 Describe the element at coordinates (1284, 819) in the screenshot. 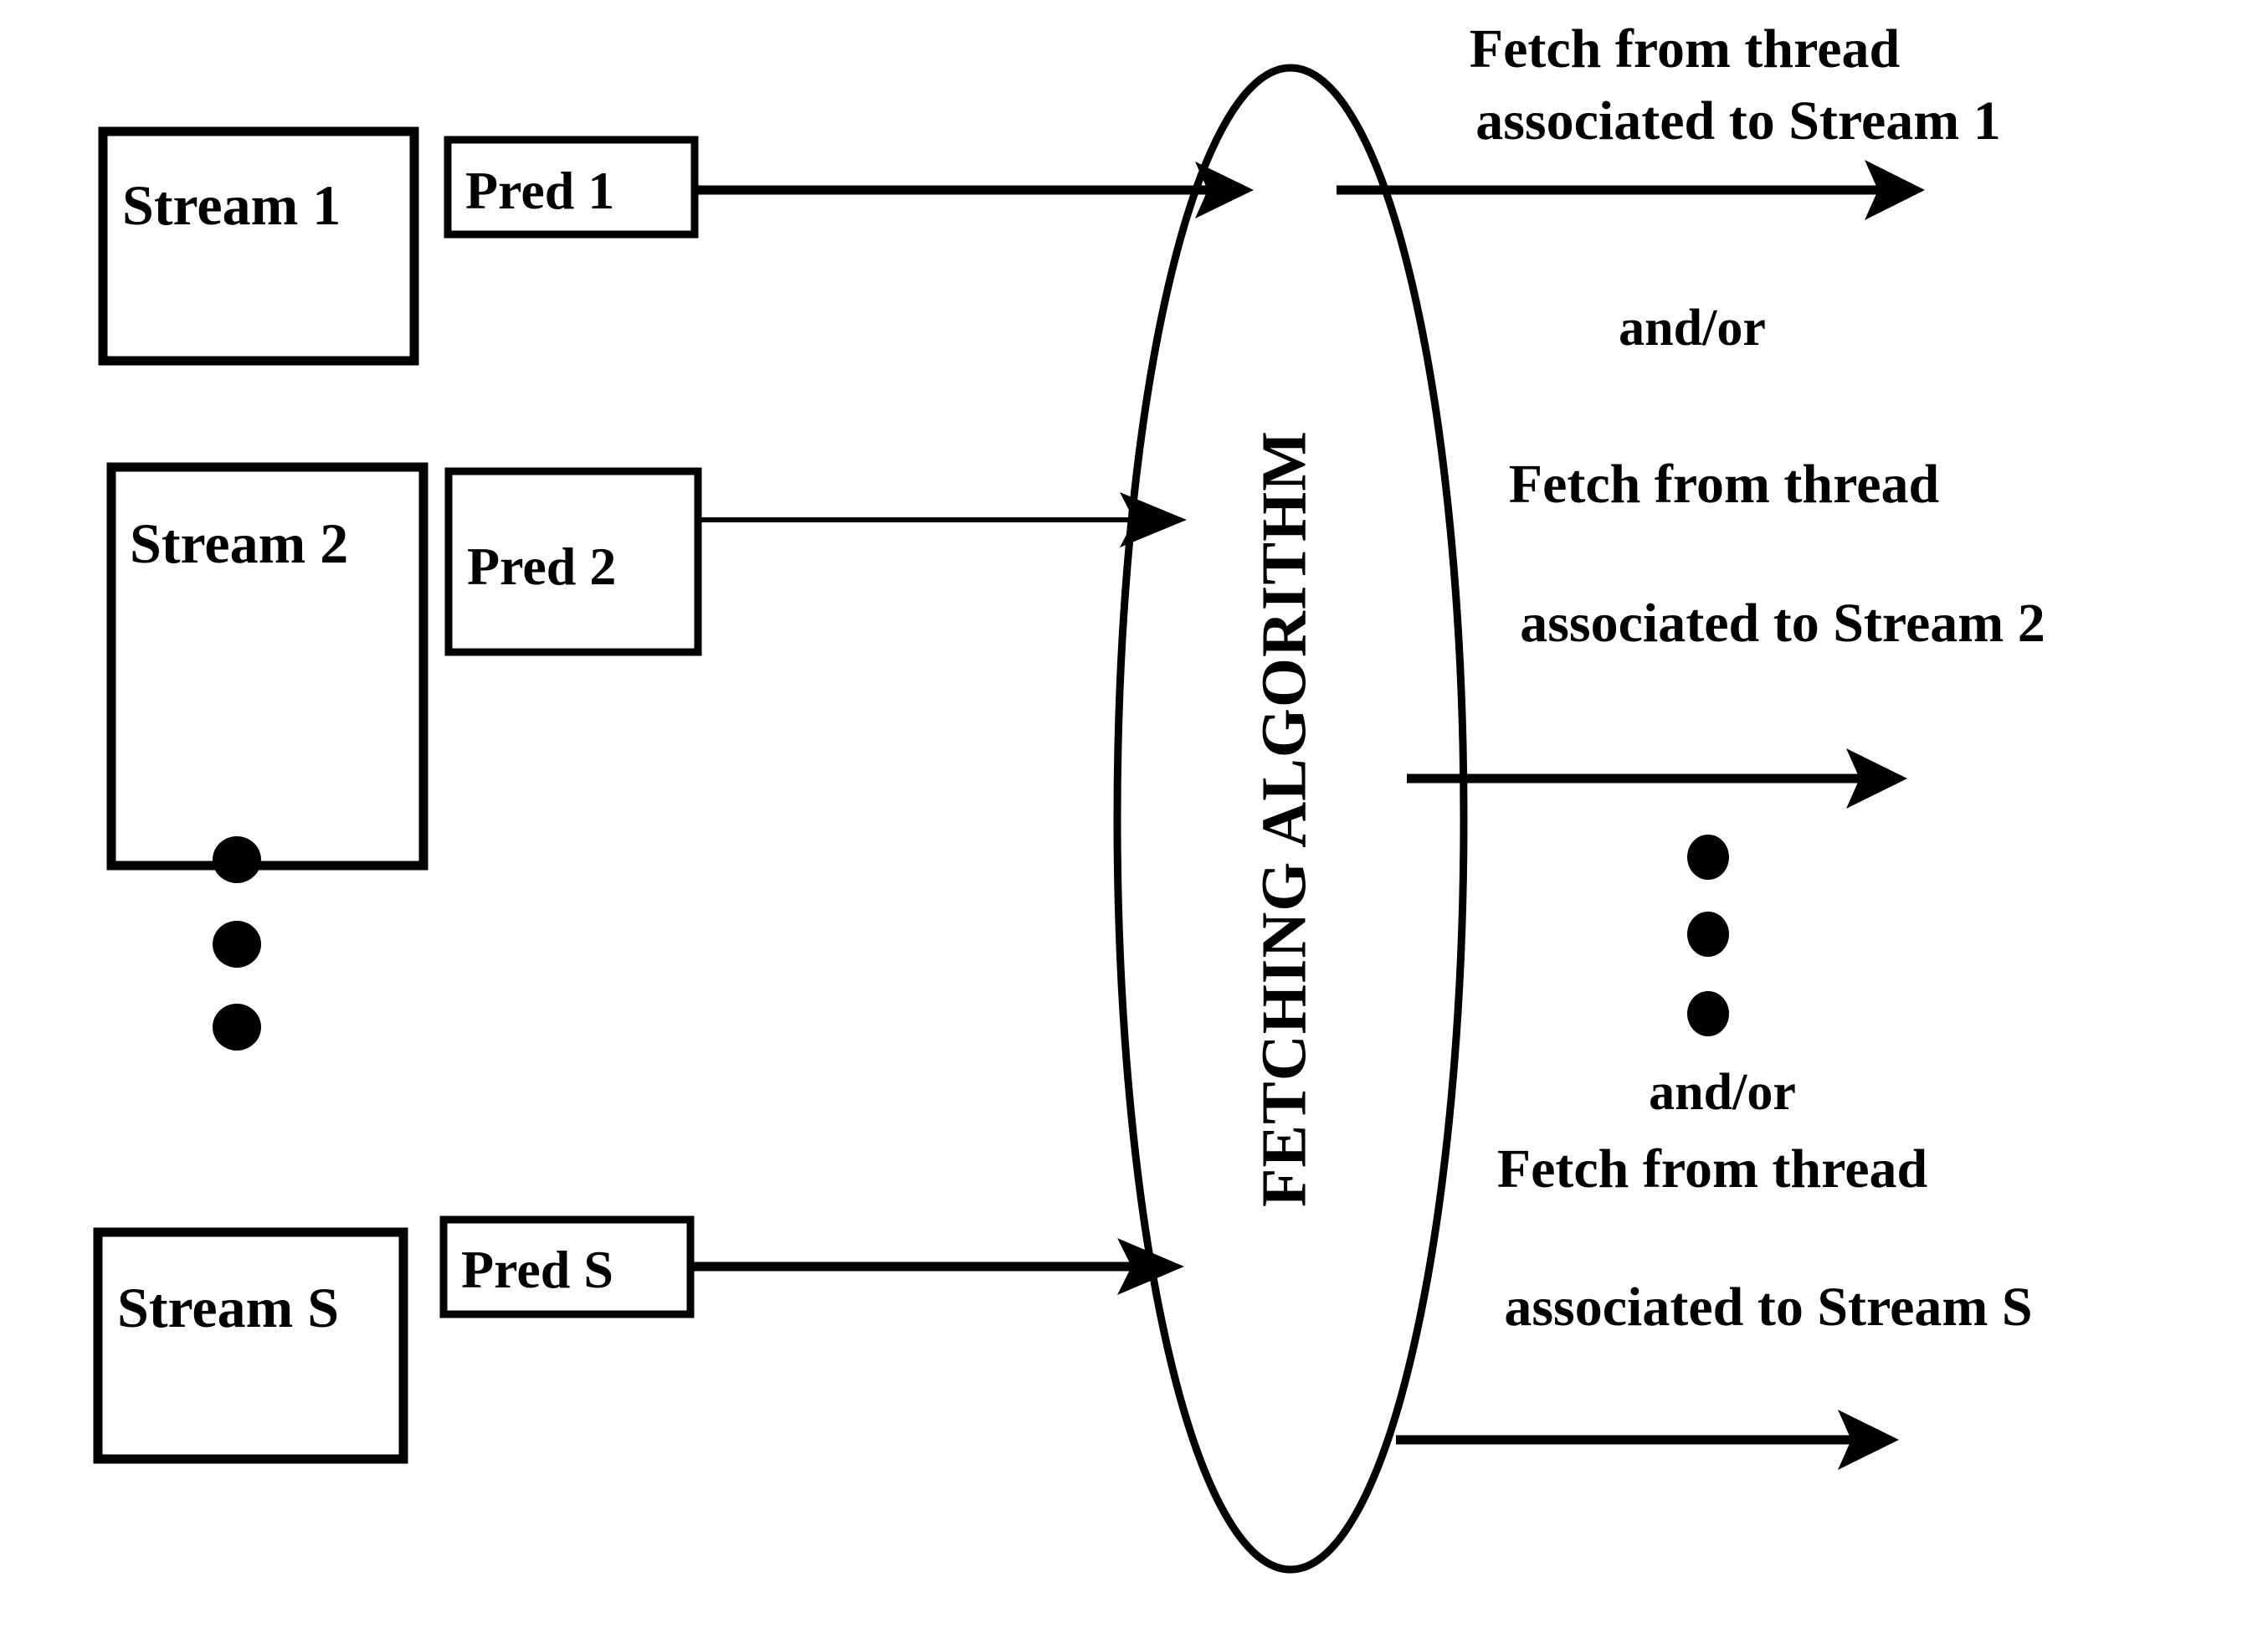

I see `fetching-algorithm-label: FETCHING ALGORITHM` at that location.